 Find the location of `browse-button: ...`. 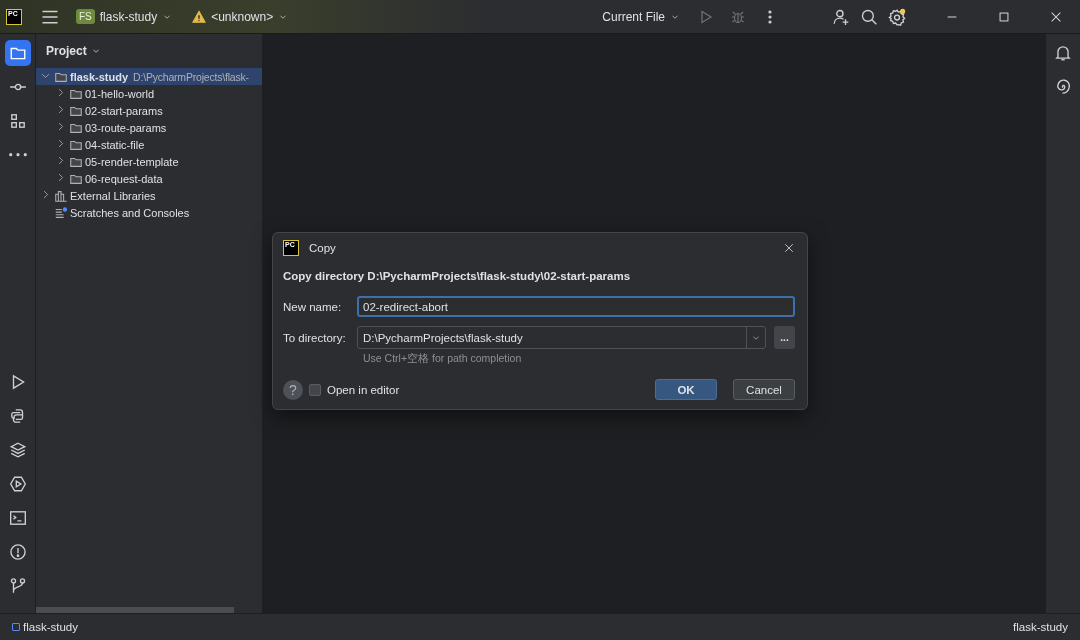

browse-button: ... is located at coordinates (784, 337).